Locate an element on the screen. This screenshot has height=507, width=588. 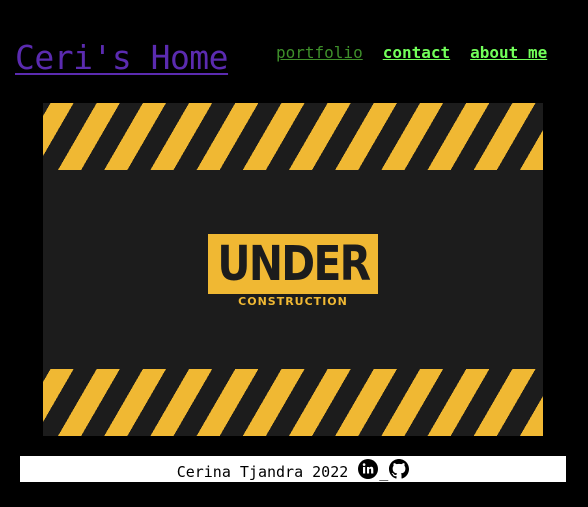
nav-link-contact: contact is located at coordinates (416, 52).